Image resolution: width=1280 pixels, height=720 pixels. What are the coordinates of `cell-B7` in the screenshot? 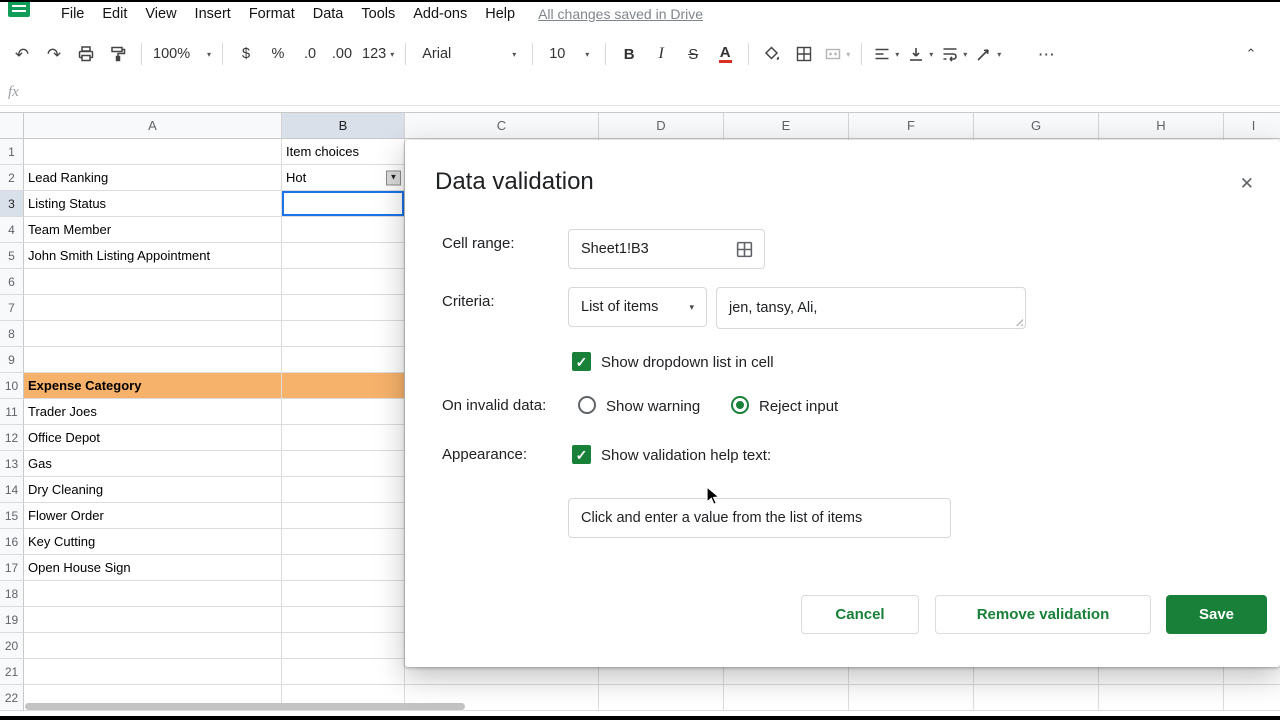 It's located at (343, 308).